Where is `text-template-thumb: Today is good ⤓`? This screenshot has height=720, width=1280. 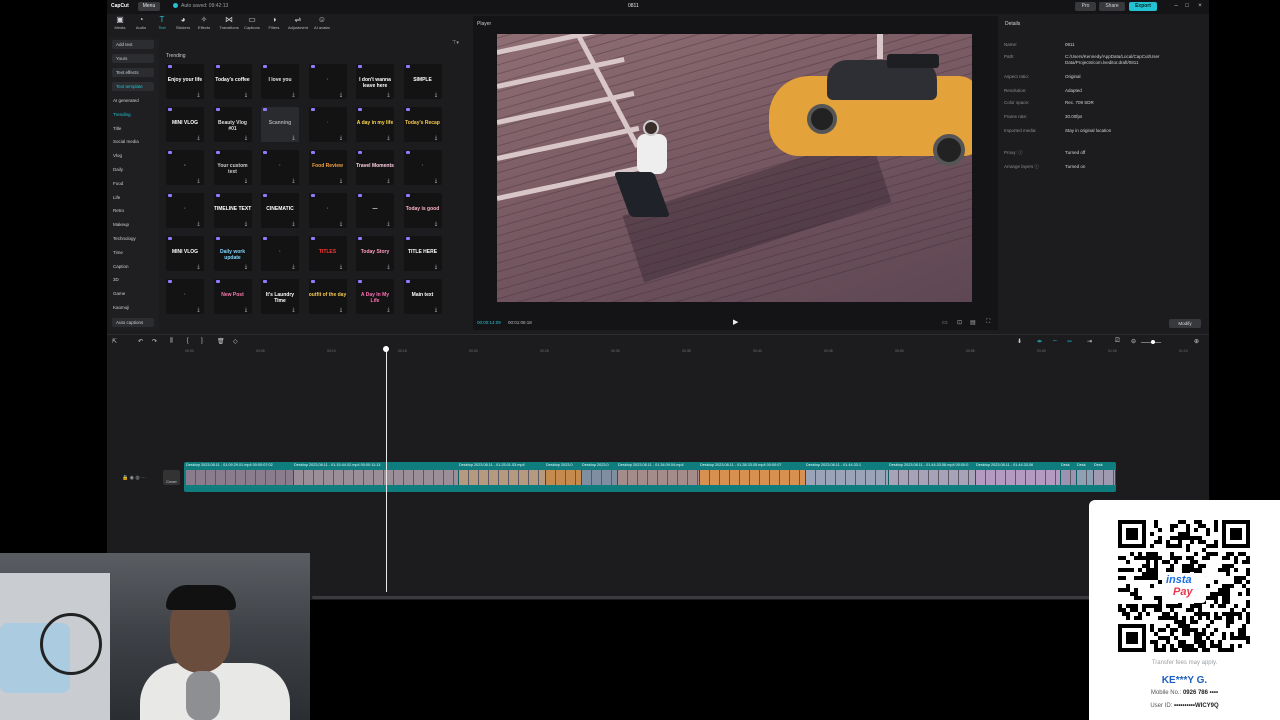 text-template-thumb: Today is good ⤓ is located at coordinates (422, 210).